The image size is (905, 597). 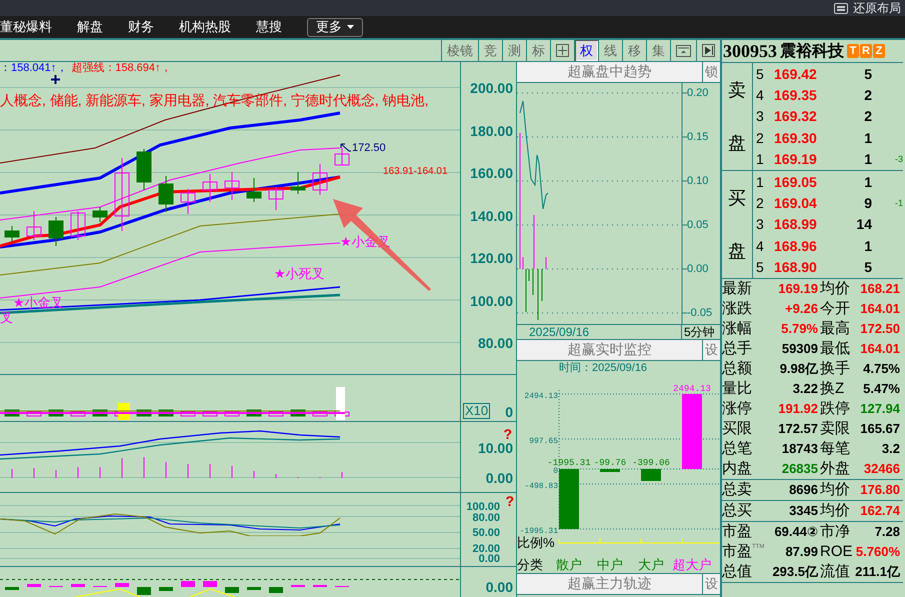 I want to click on toolbar-tab: 移, so click(x=634, y=50).